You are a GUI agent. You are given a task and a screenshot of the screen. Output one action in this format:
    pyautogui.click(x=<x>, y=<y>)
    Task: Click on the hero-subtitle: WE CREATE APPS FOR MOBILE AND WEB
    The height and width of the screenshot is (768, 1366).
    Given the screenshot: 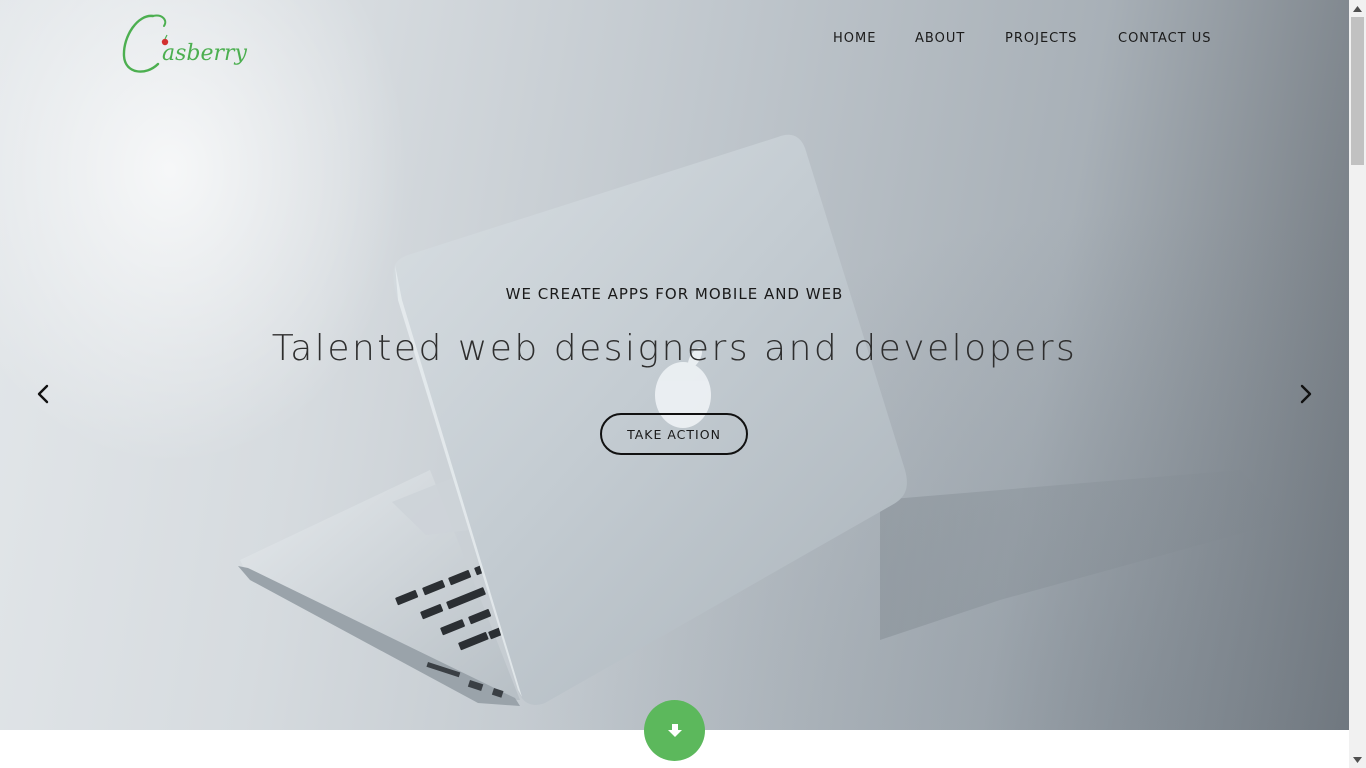 What is the action you would take?
    pyautogui.click(x=674, y=294)
    